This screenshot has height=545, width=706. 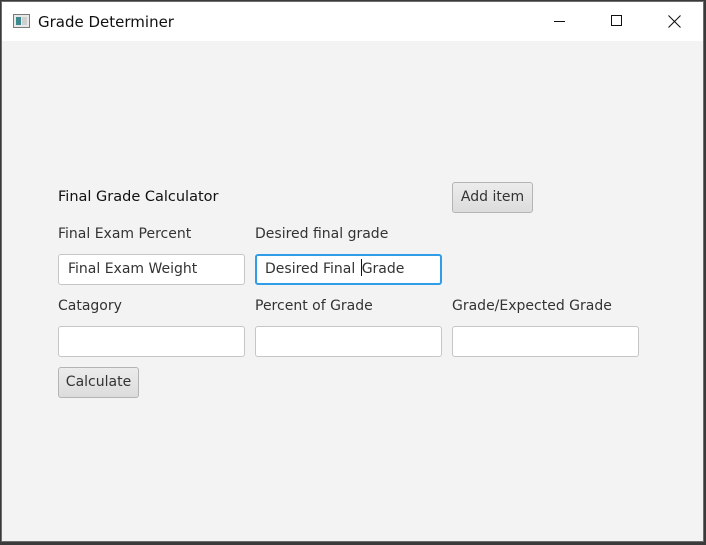 What do you see at coordinates (133, 269) in the screenshot?
I see `final-exam-weight-text: Final Exam Weight` at bounding box center [133, 269].